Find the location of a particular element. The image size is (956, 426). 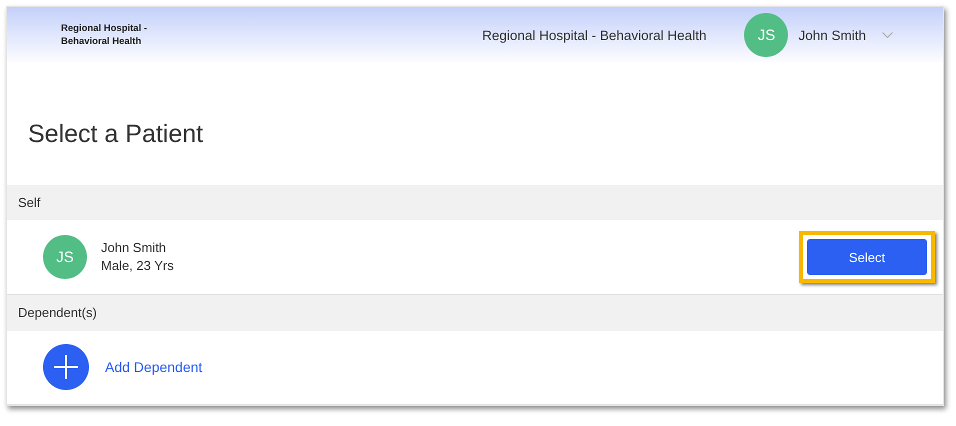

facility-name: Regional Hospital - Behavioral Health is located at coordinates (594, 35).